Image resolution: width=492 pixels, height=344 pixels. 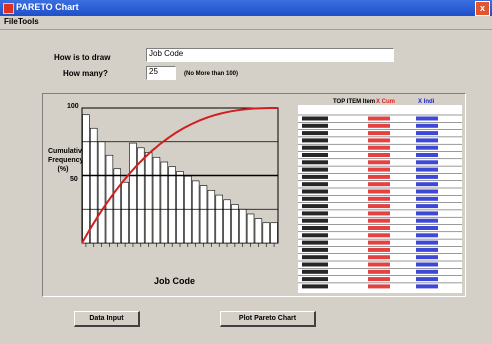 I want to click on data-input-button: Data Input, so click(x=107, y=319).